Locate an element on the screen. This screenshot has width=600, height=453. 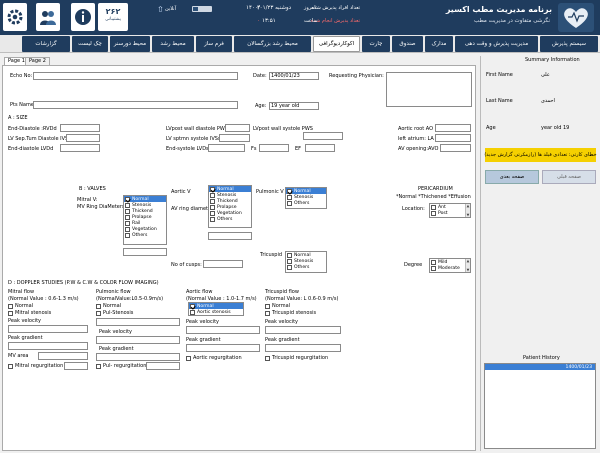
next-page-button: صفحه بعدی is located at coordinates (512, 177).